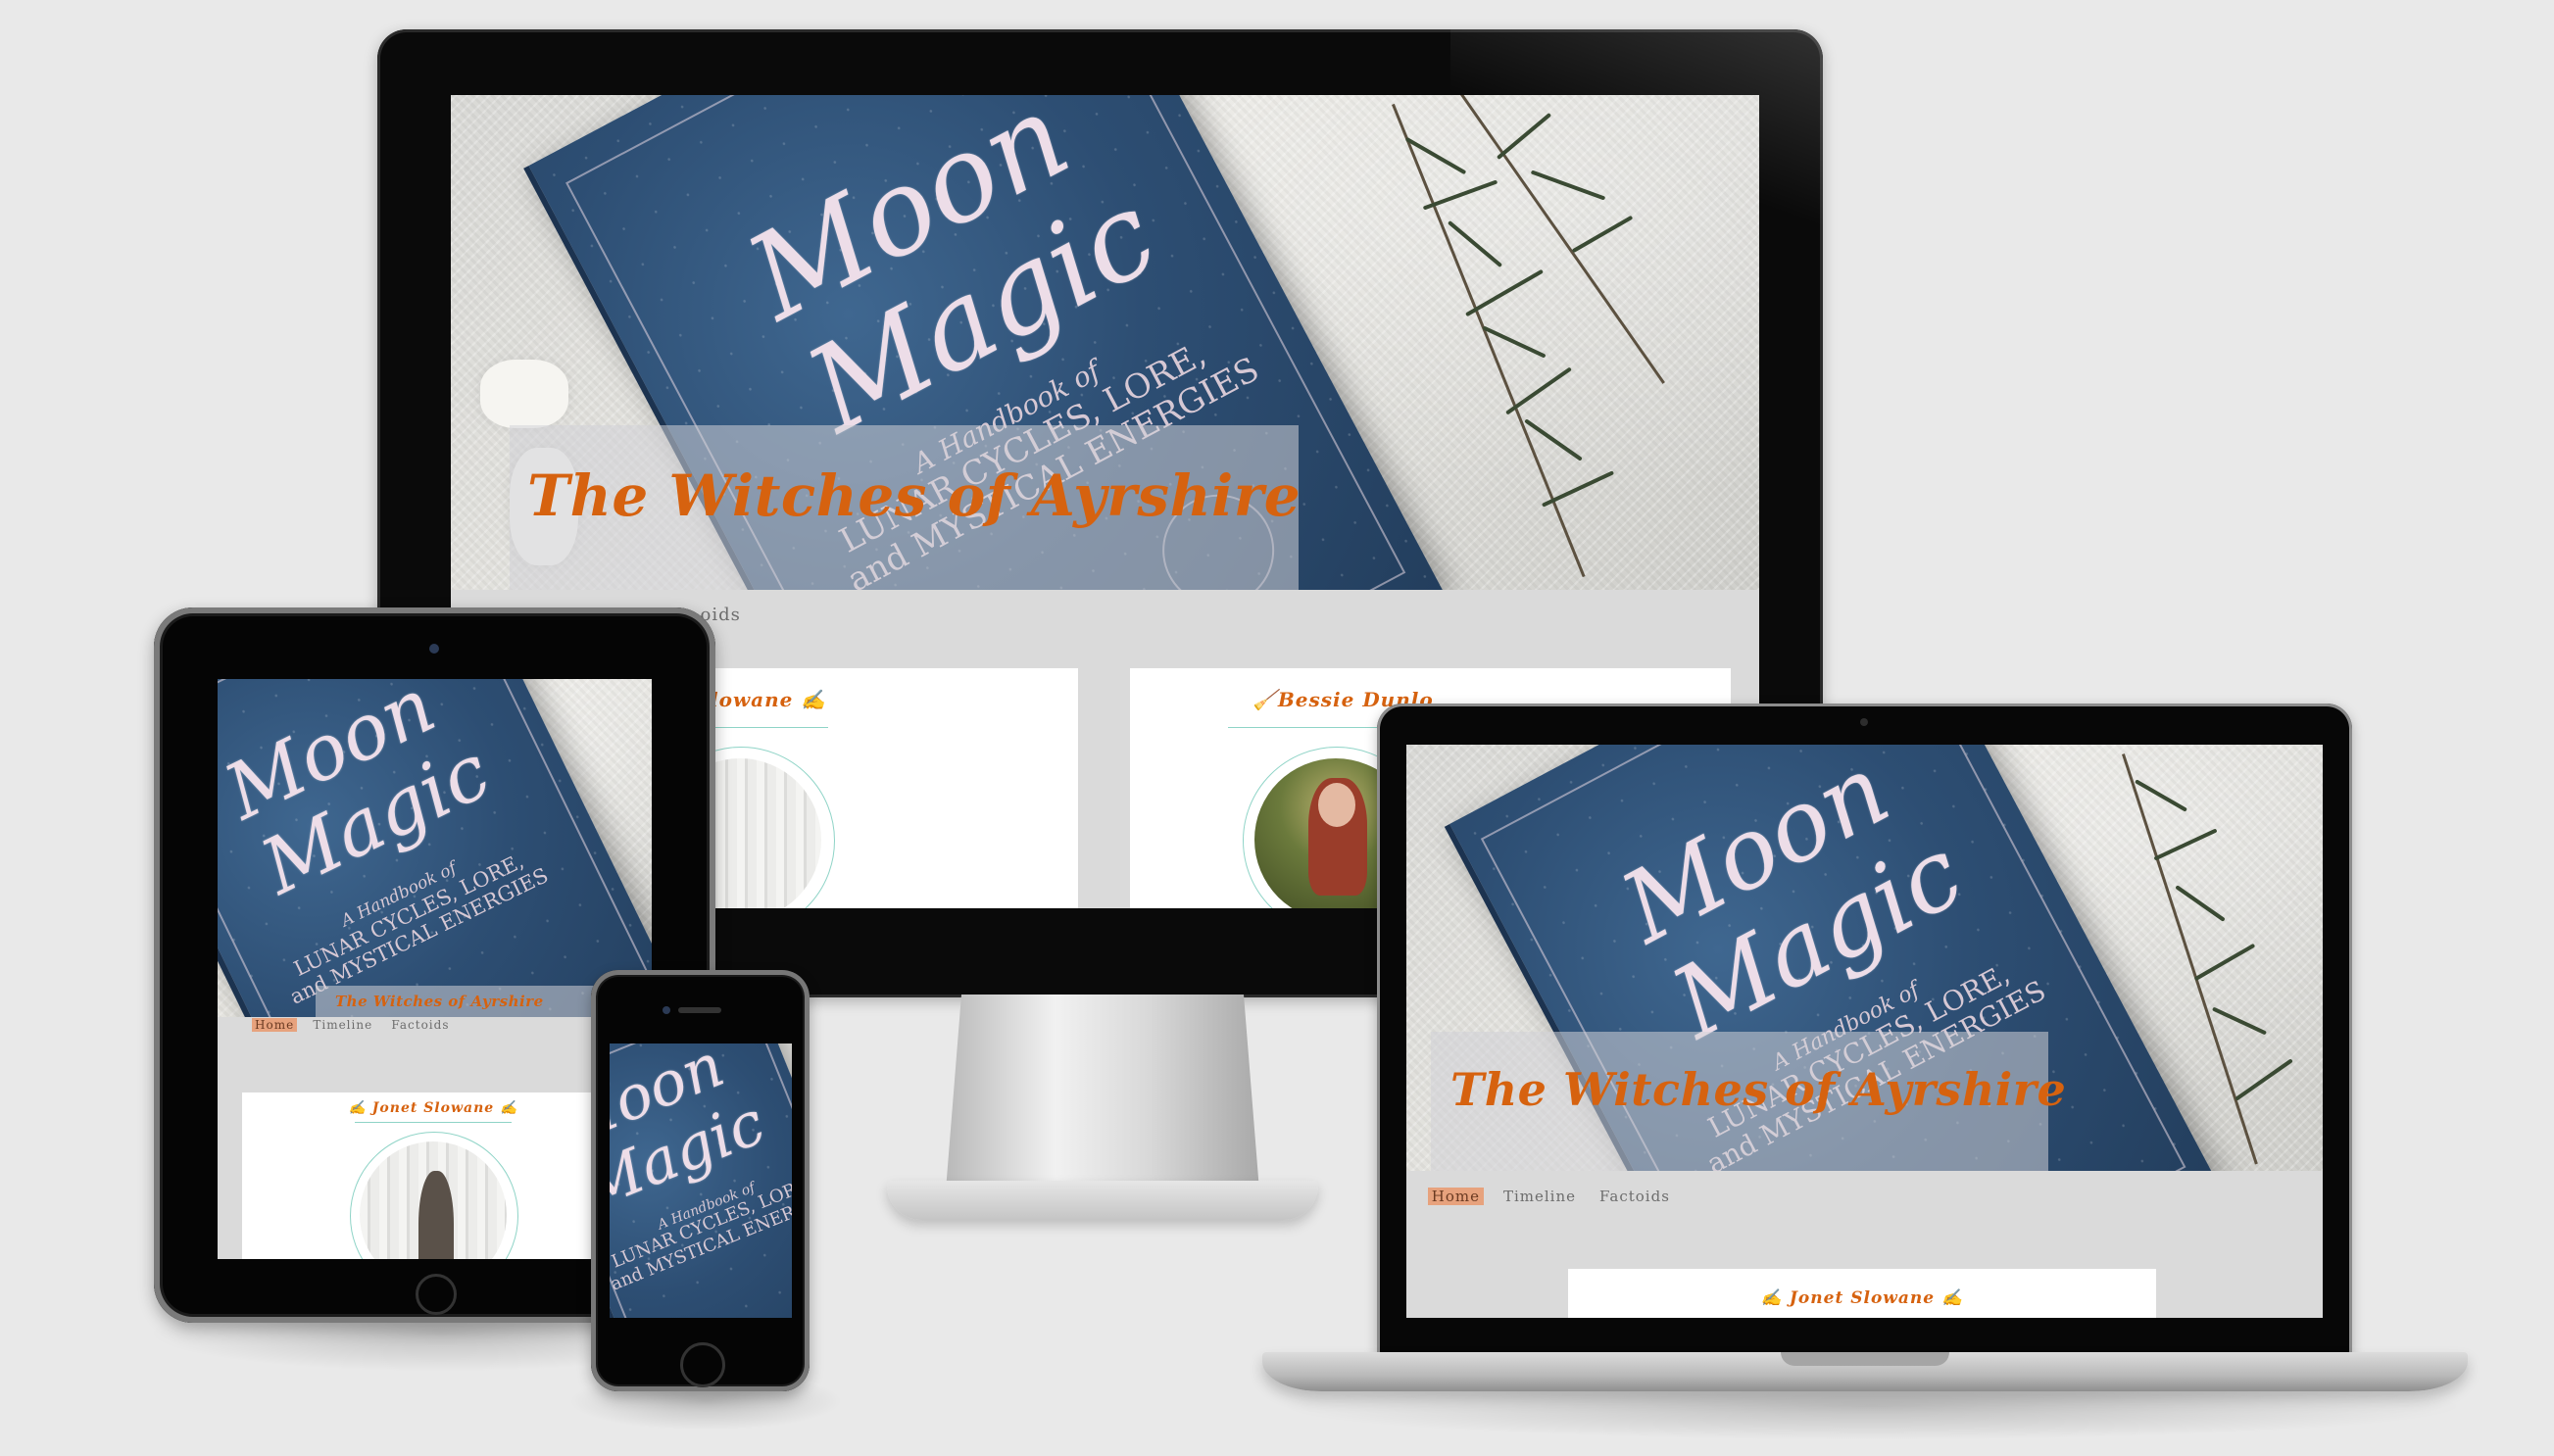  I want to click on coral-ornament, so click(524, 394).